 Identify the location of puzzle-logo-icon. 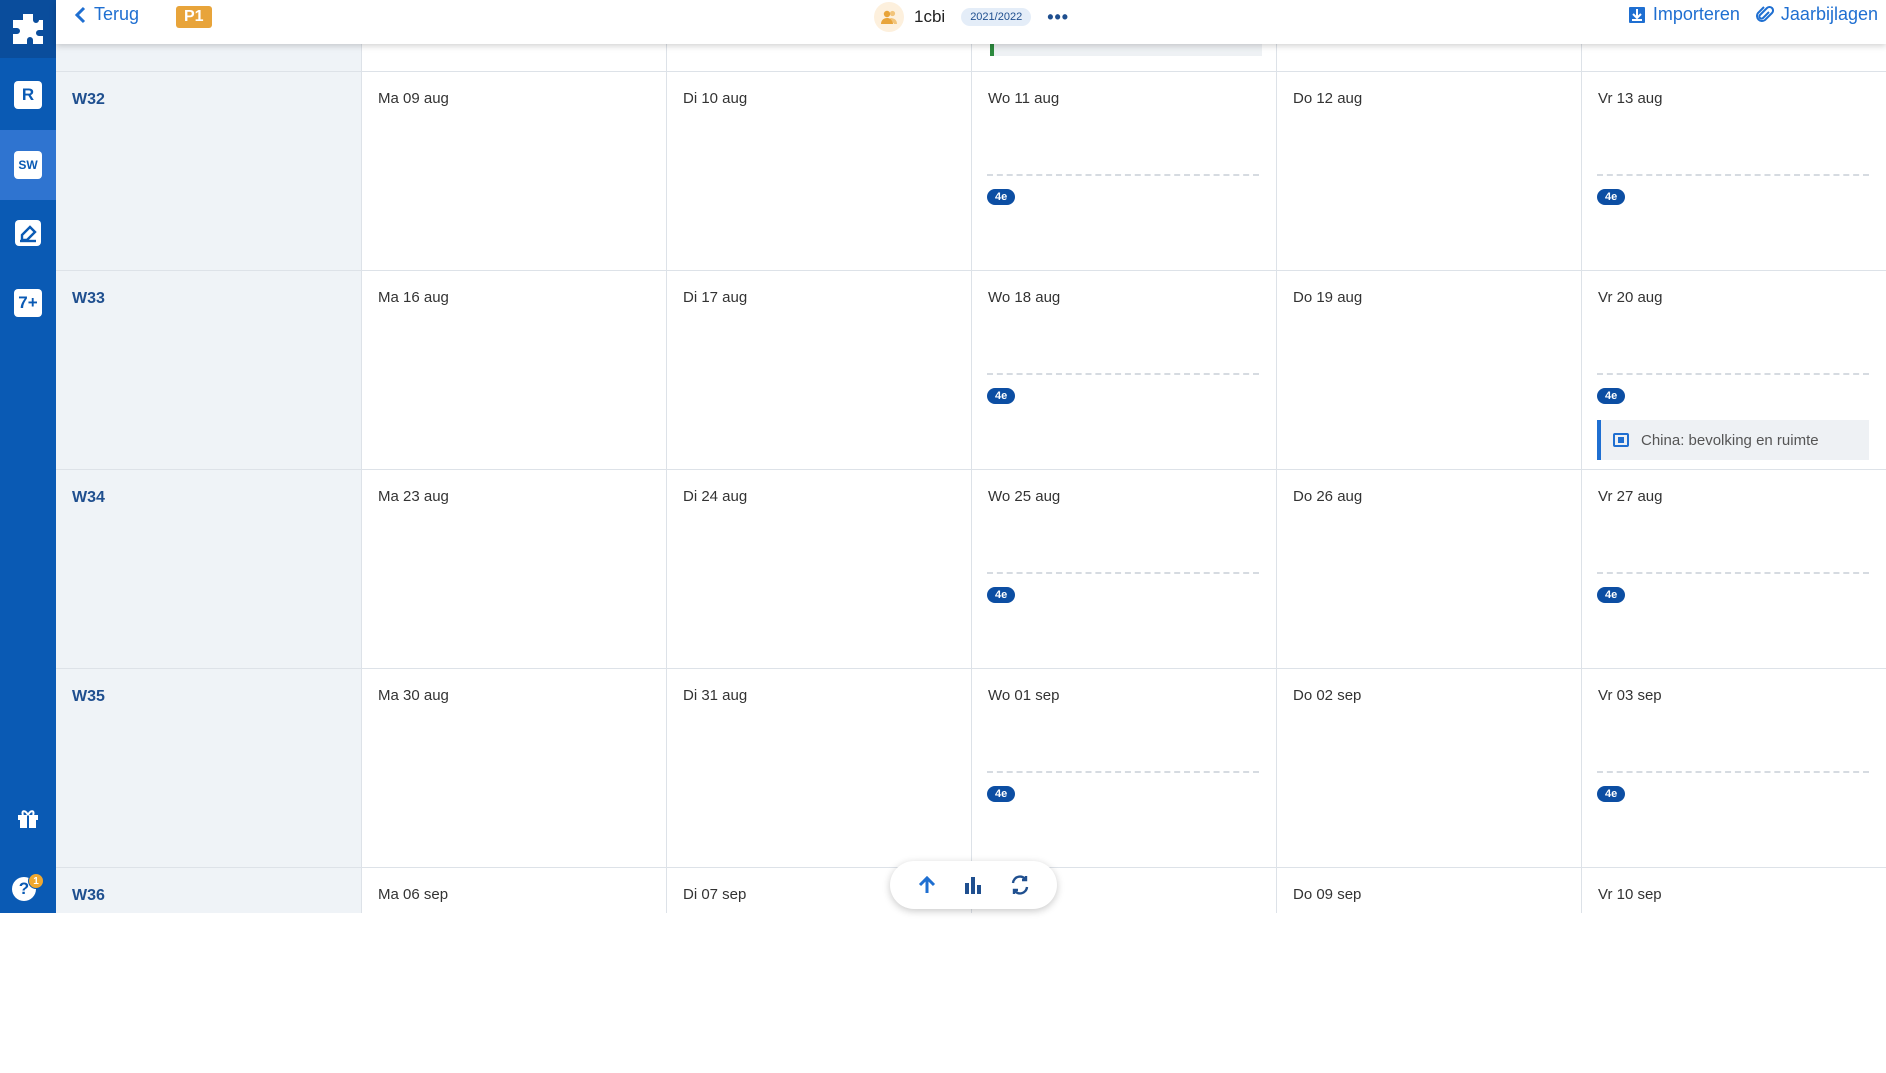
(28, 29).